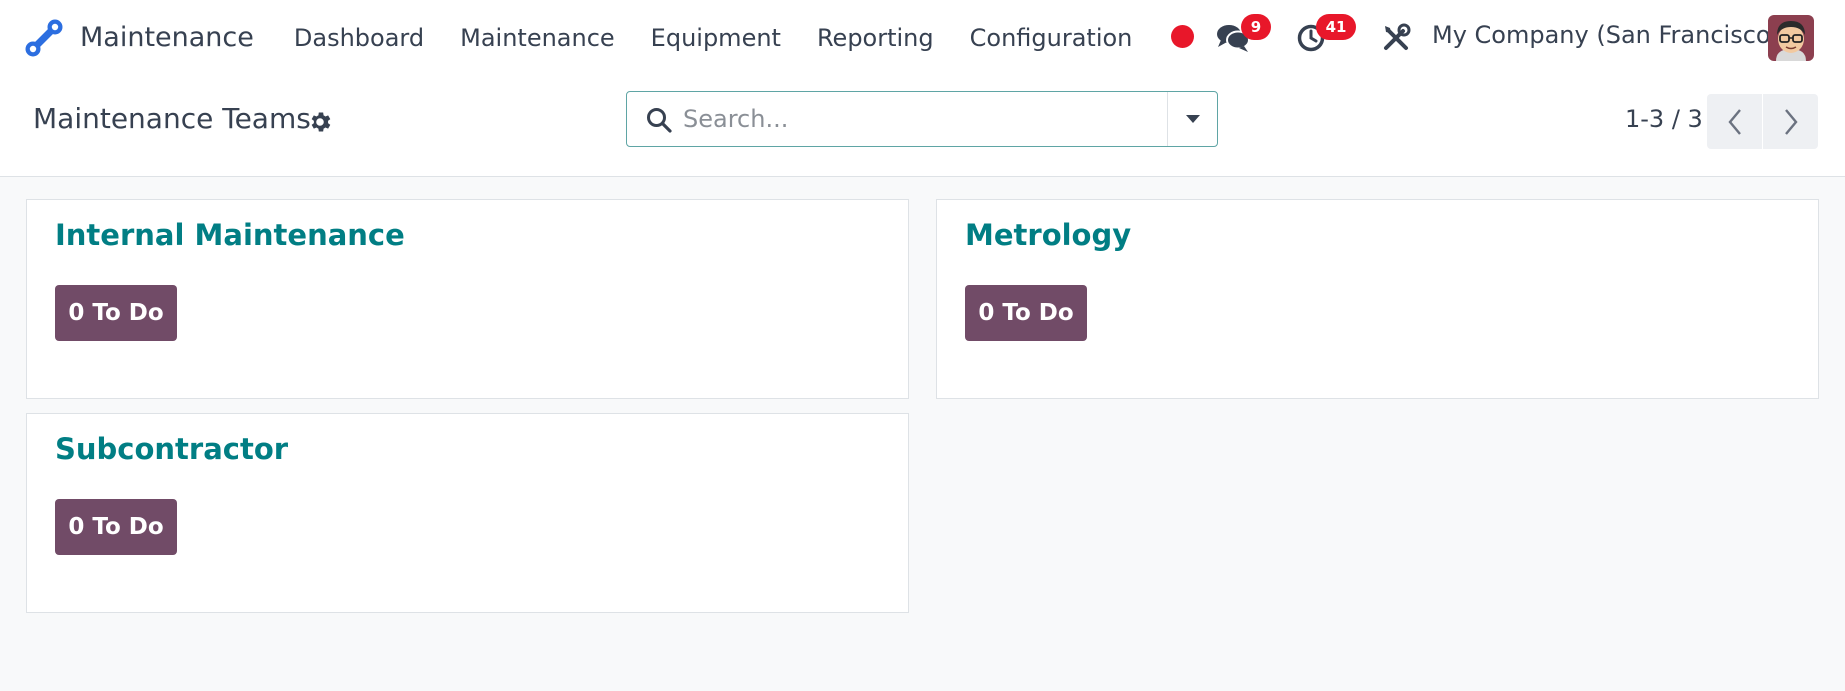 The width and height of the screenshot is (1845, 691). I want to click on control-panel: Maintenance Teams 1-3 / 3, so click(922, 126).